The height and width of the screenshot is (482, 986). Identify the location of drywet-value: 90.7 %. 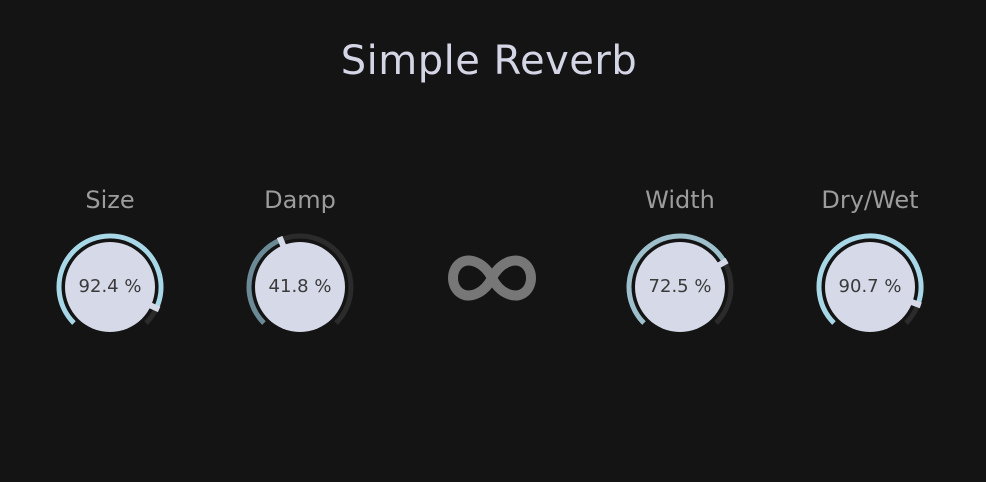
(870, 286).